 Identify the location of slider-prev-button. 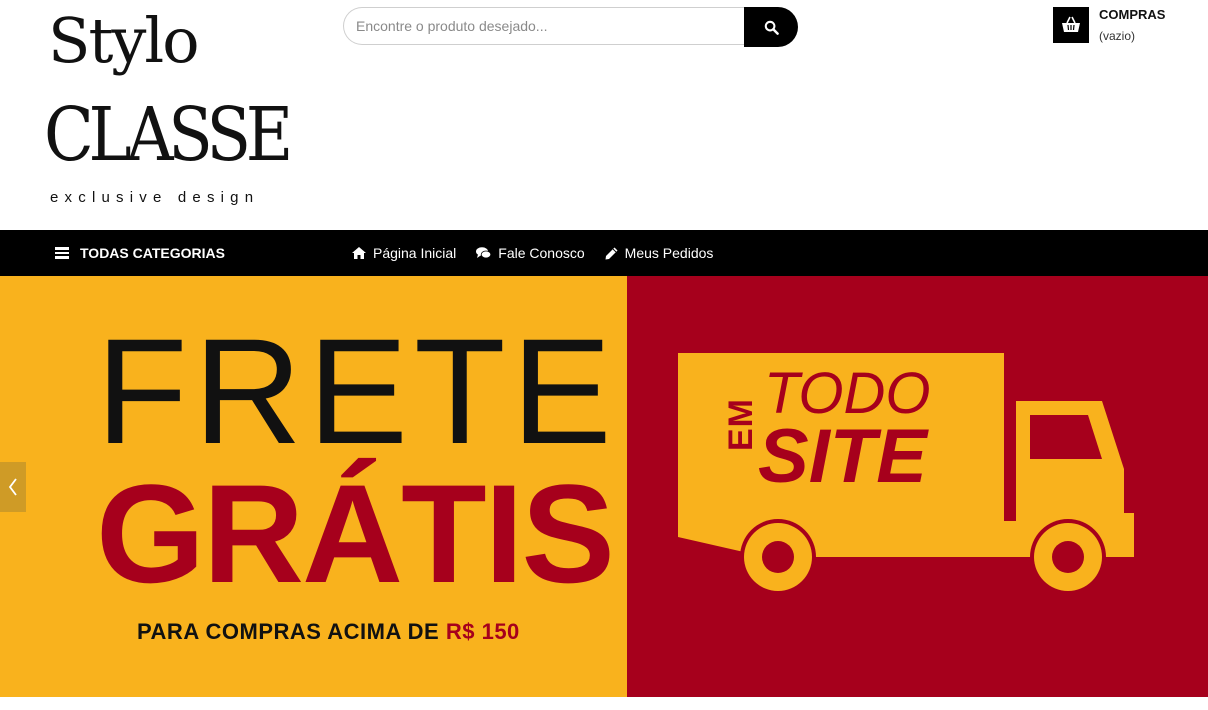
(13, 487).